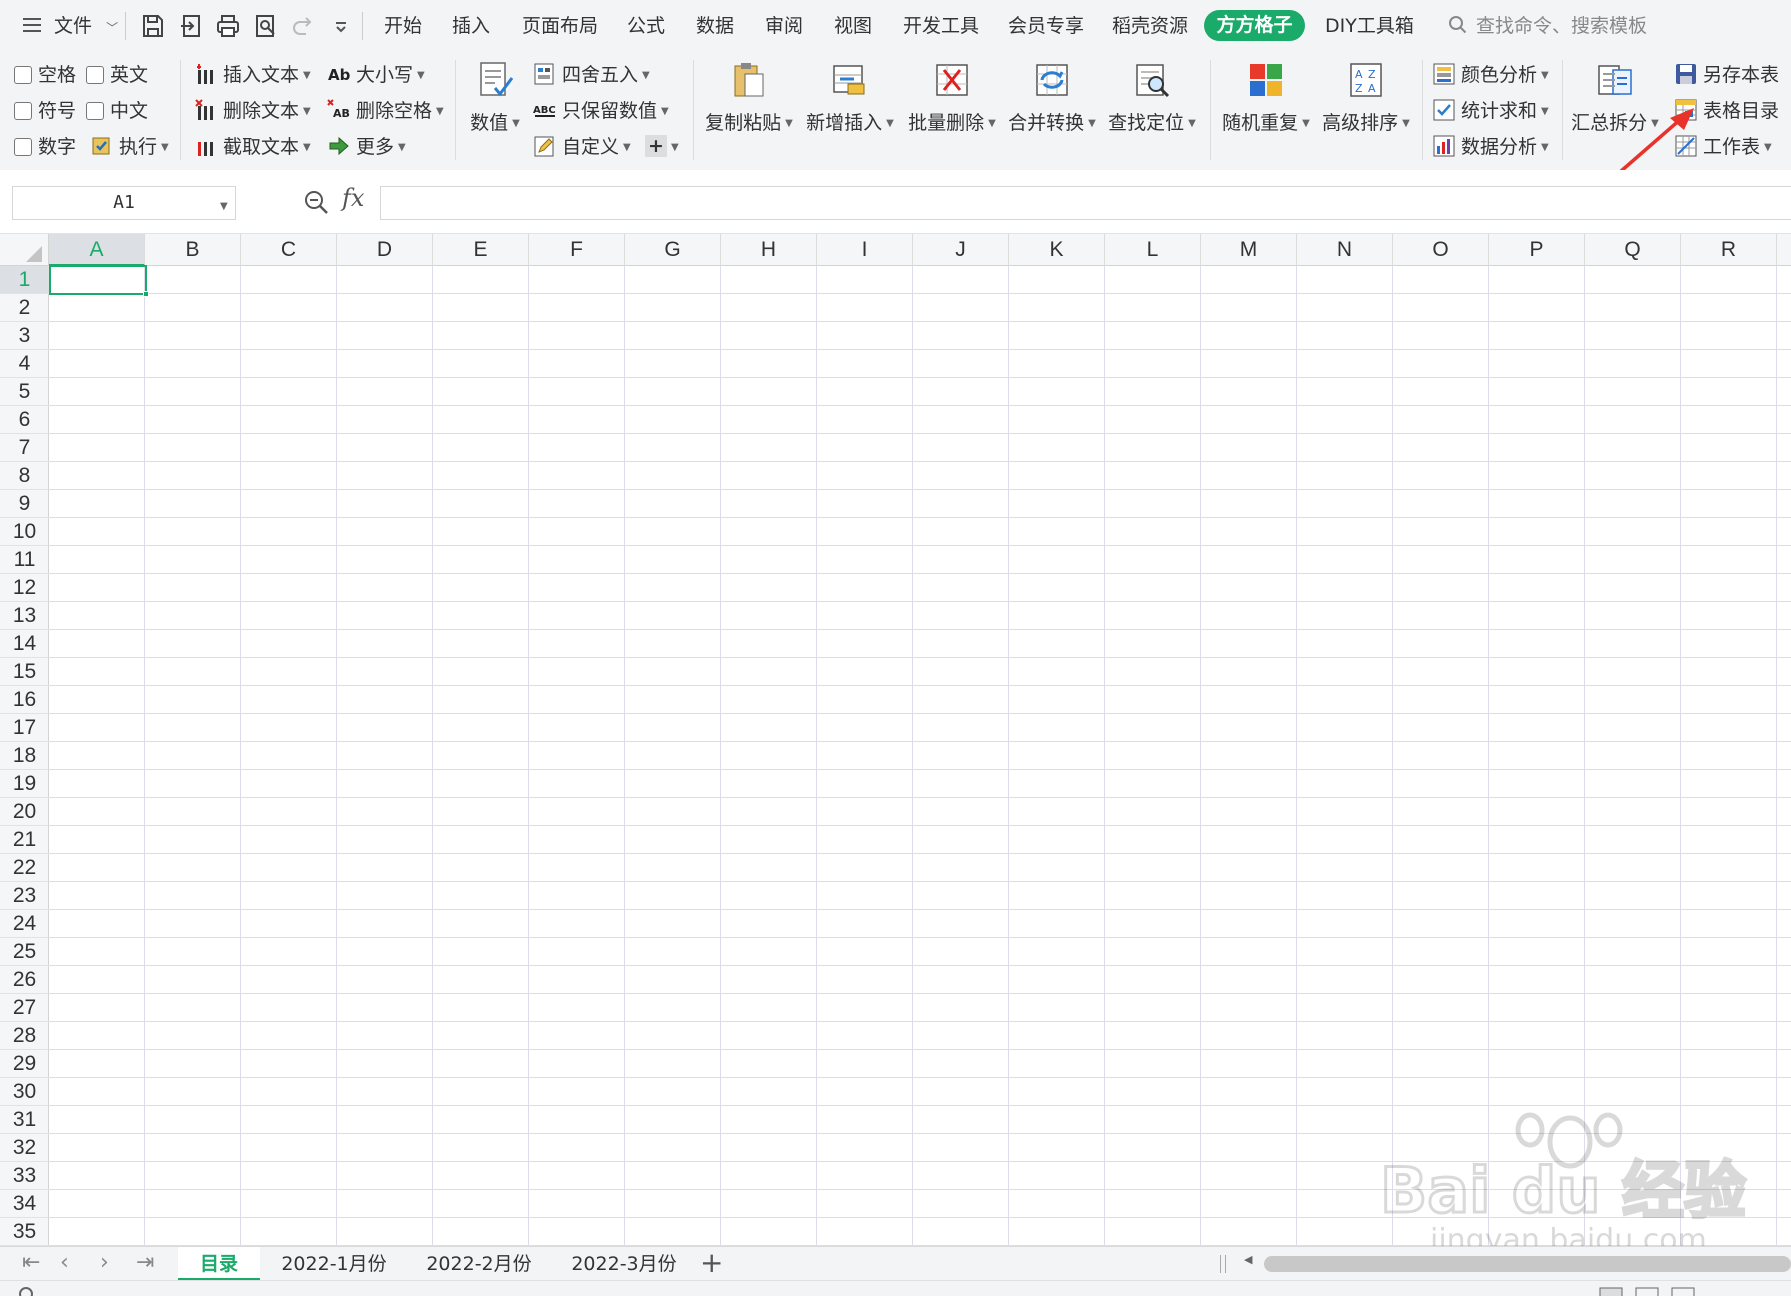 The image size is (1791, 1296). I want to click on last-sheet-icon: ⇥, so click(145, 1264).